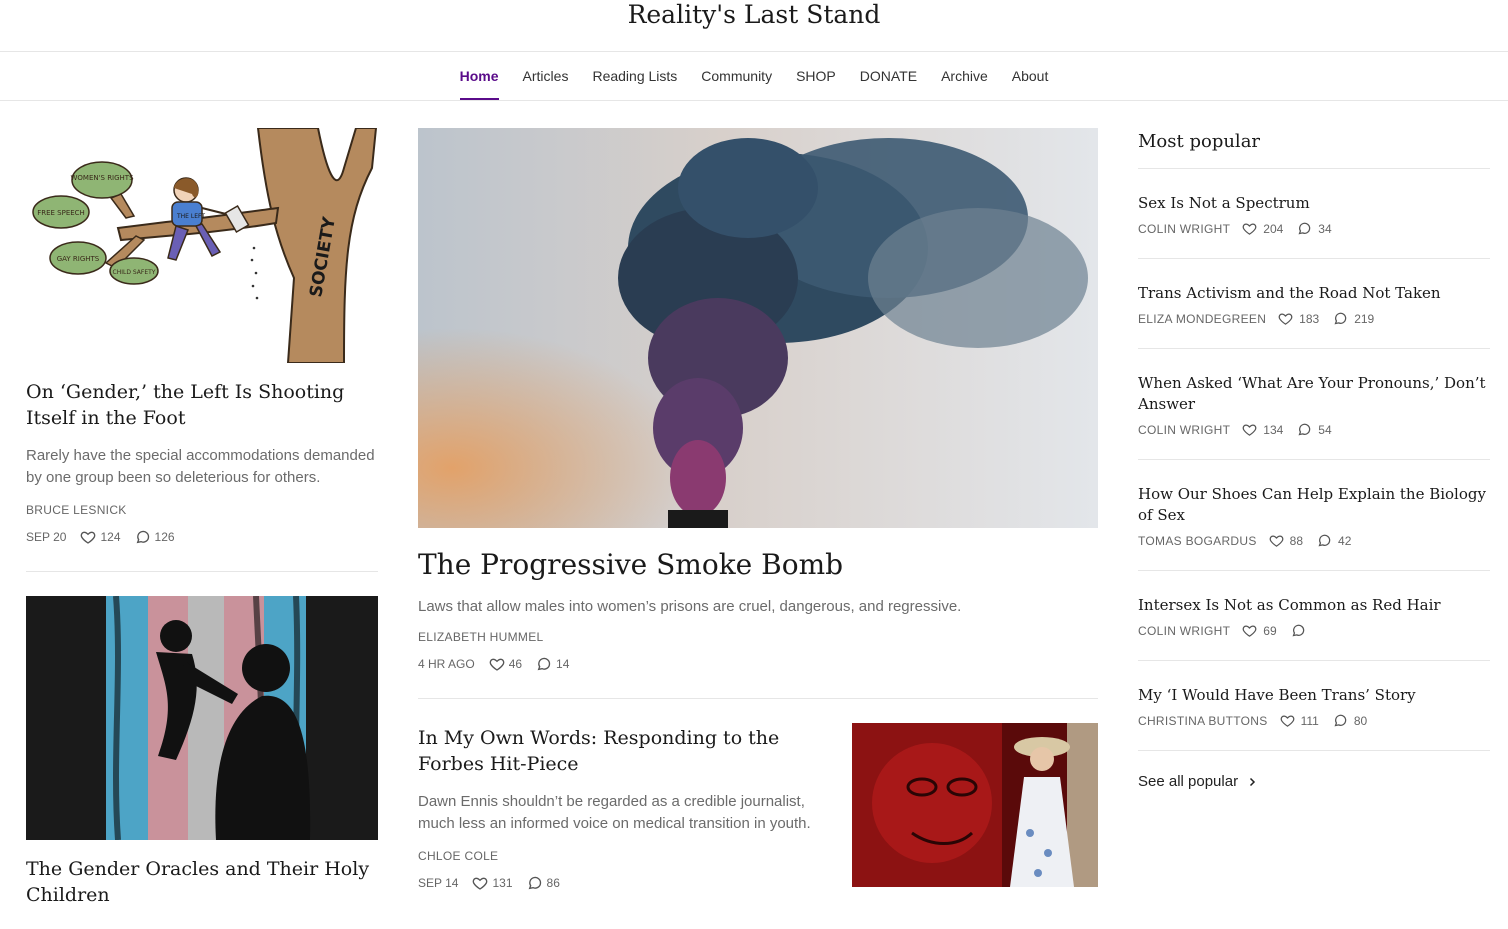 Image resolution: width=1508 pixels, height=929 pixels. I want to click on comment-count: 42, so click(1345, 540).